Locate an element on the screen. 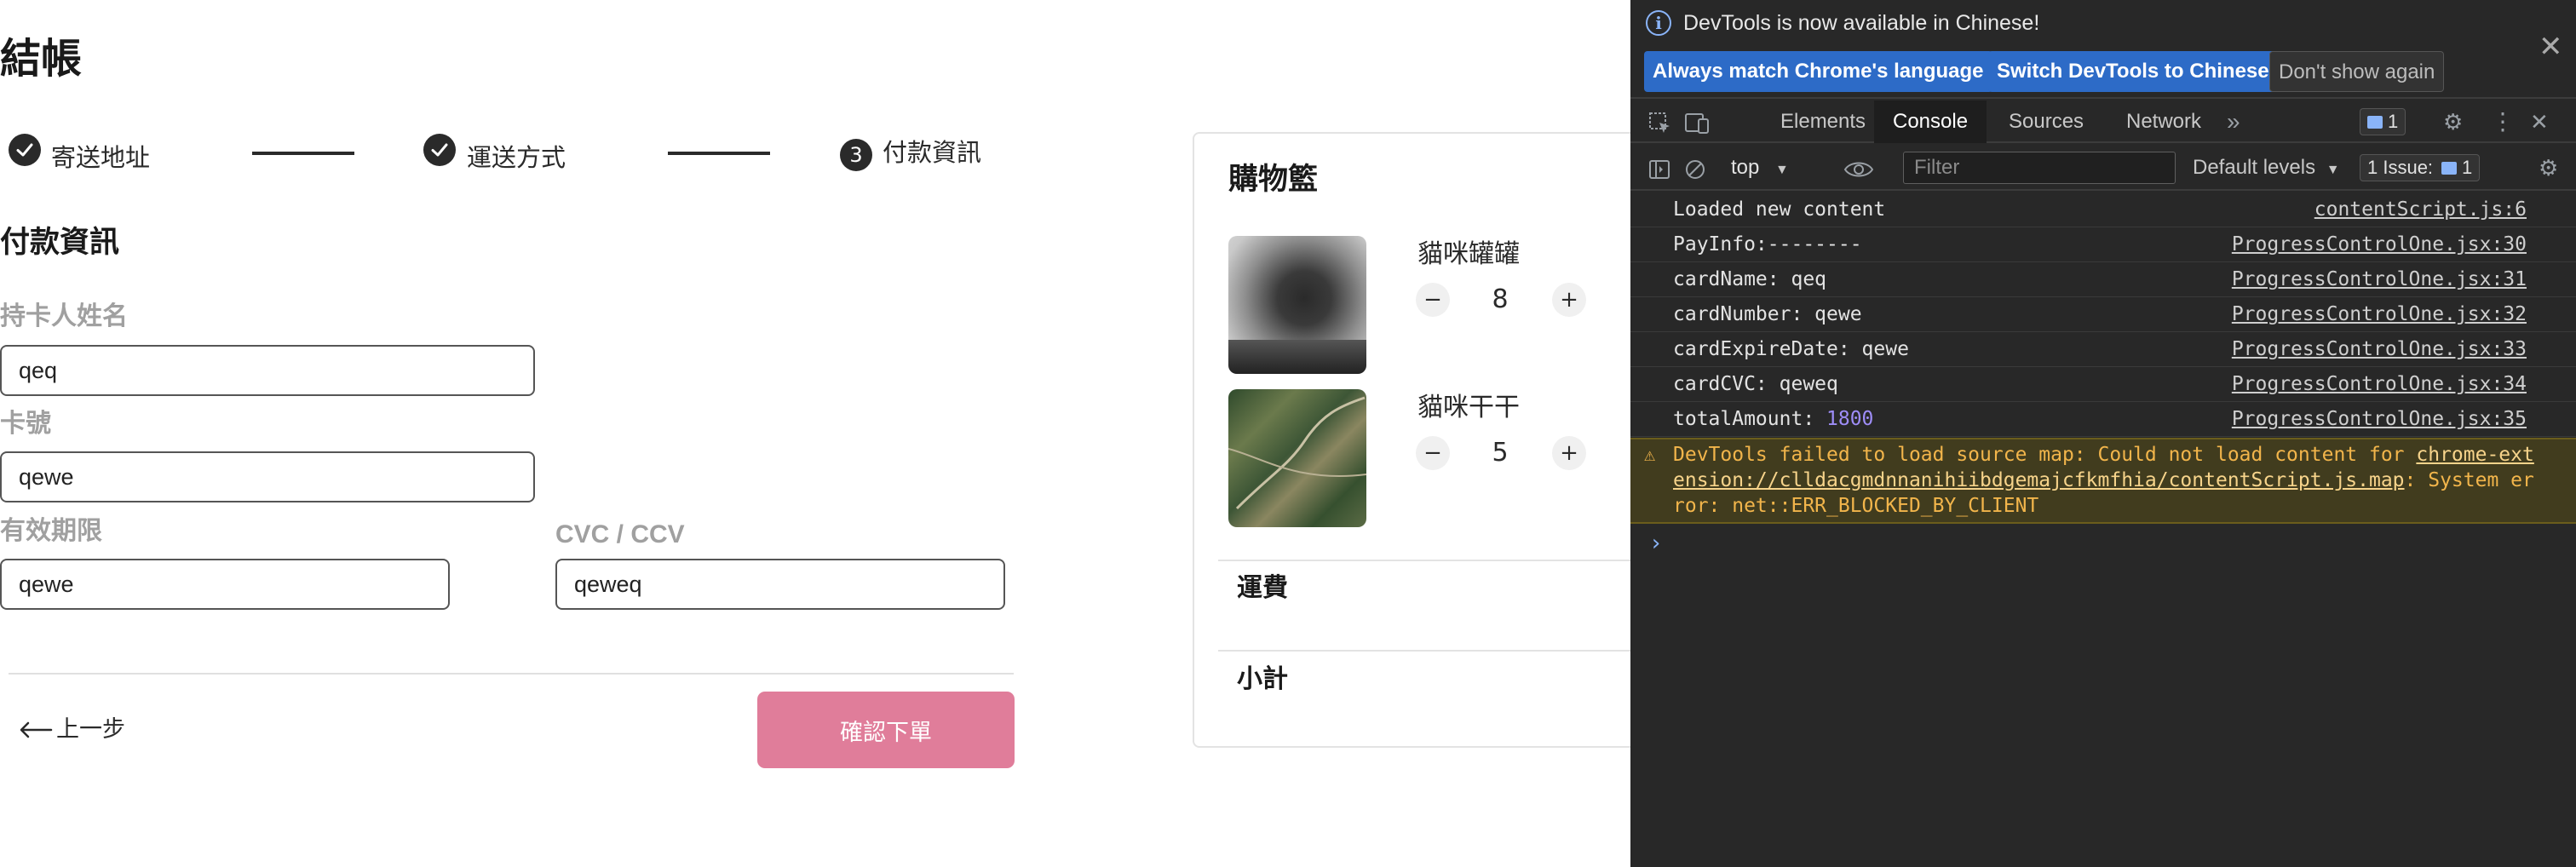  console-prompt: › is located at coordinates (1656, 543).